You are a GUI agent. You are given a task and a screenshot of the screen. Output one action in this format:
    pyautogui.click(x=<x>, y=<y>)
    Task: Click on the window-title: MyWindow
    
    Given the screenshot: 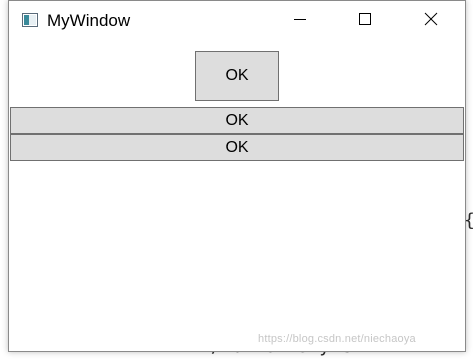 What is the action you would take?
    pyautogui.click(x=89, y=20)
    